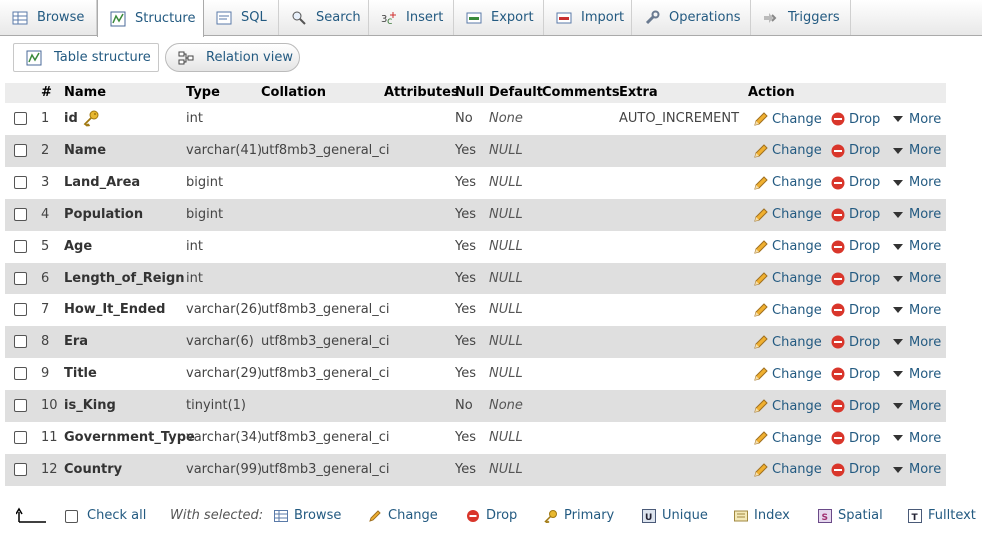  What do you see at coordinates (579, 515) in the screenshot?
I see `bulk-primary-button: Primary` at bounding box center [579, 515].